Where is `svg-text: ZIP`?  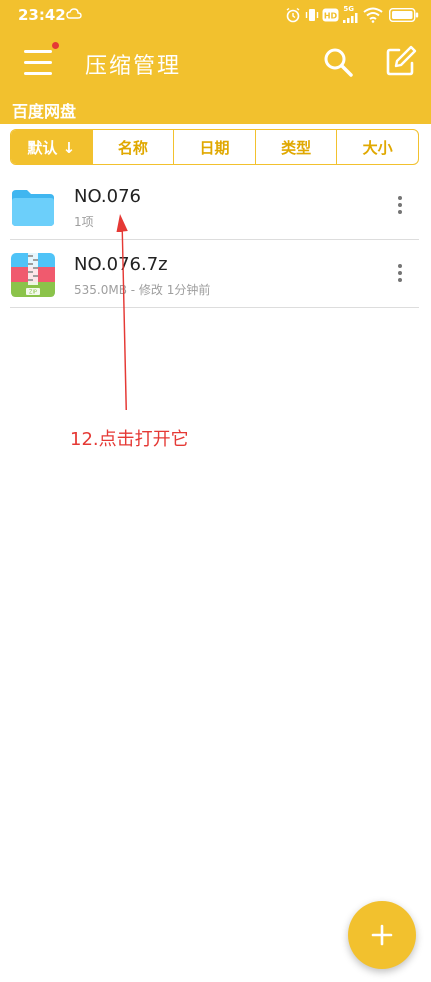
svg-text: ZIP is located at coordinates (33, 293).